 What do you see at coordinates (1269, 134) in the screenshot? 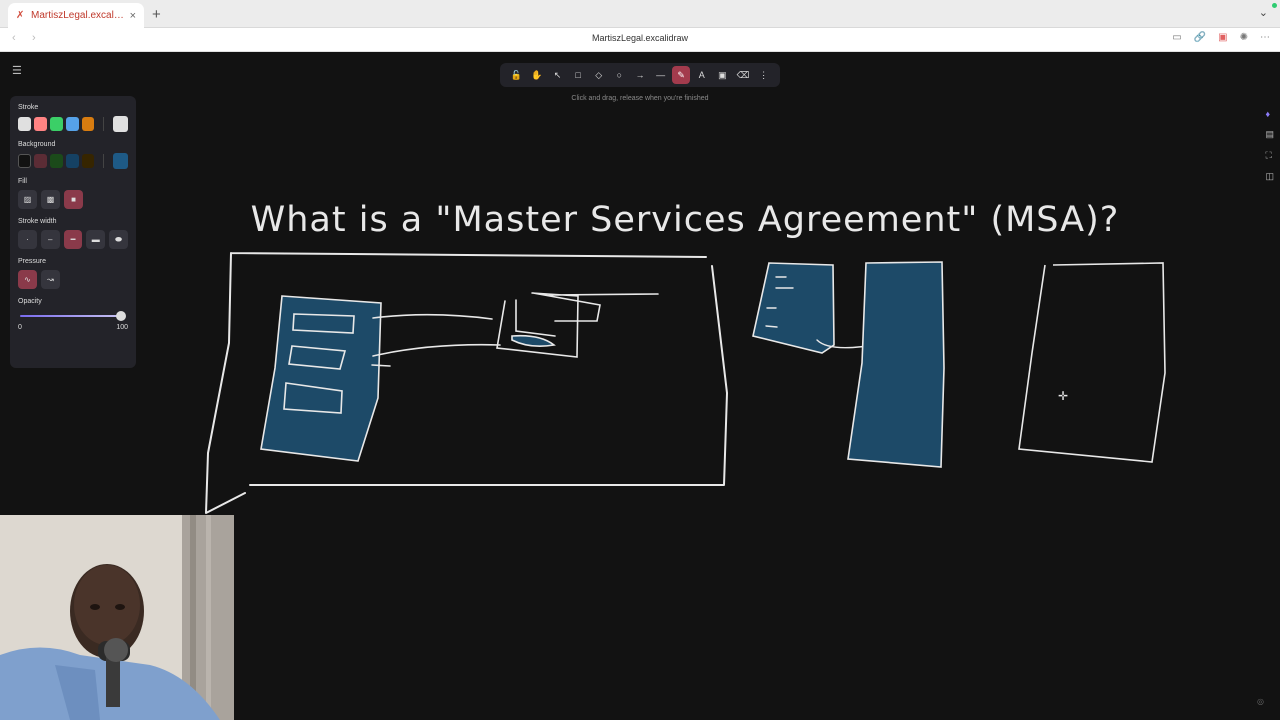
I see `library-icon: ▤` at bounding box center [1269, 134].